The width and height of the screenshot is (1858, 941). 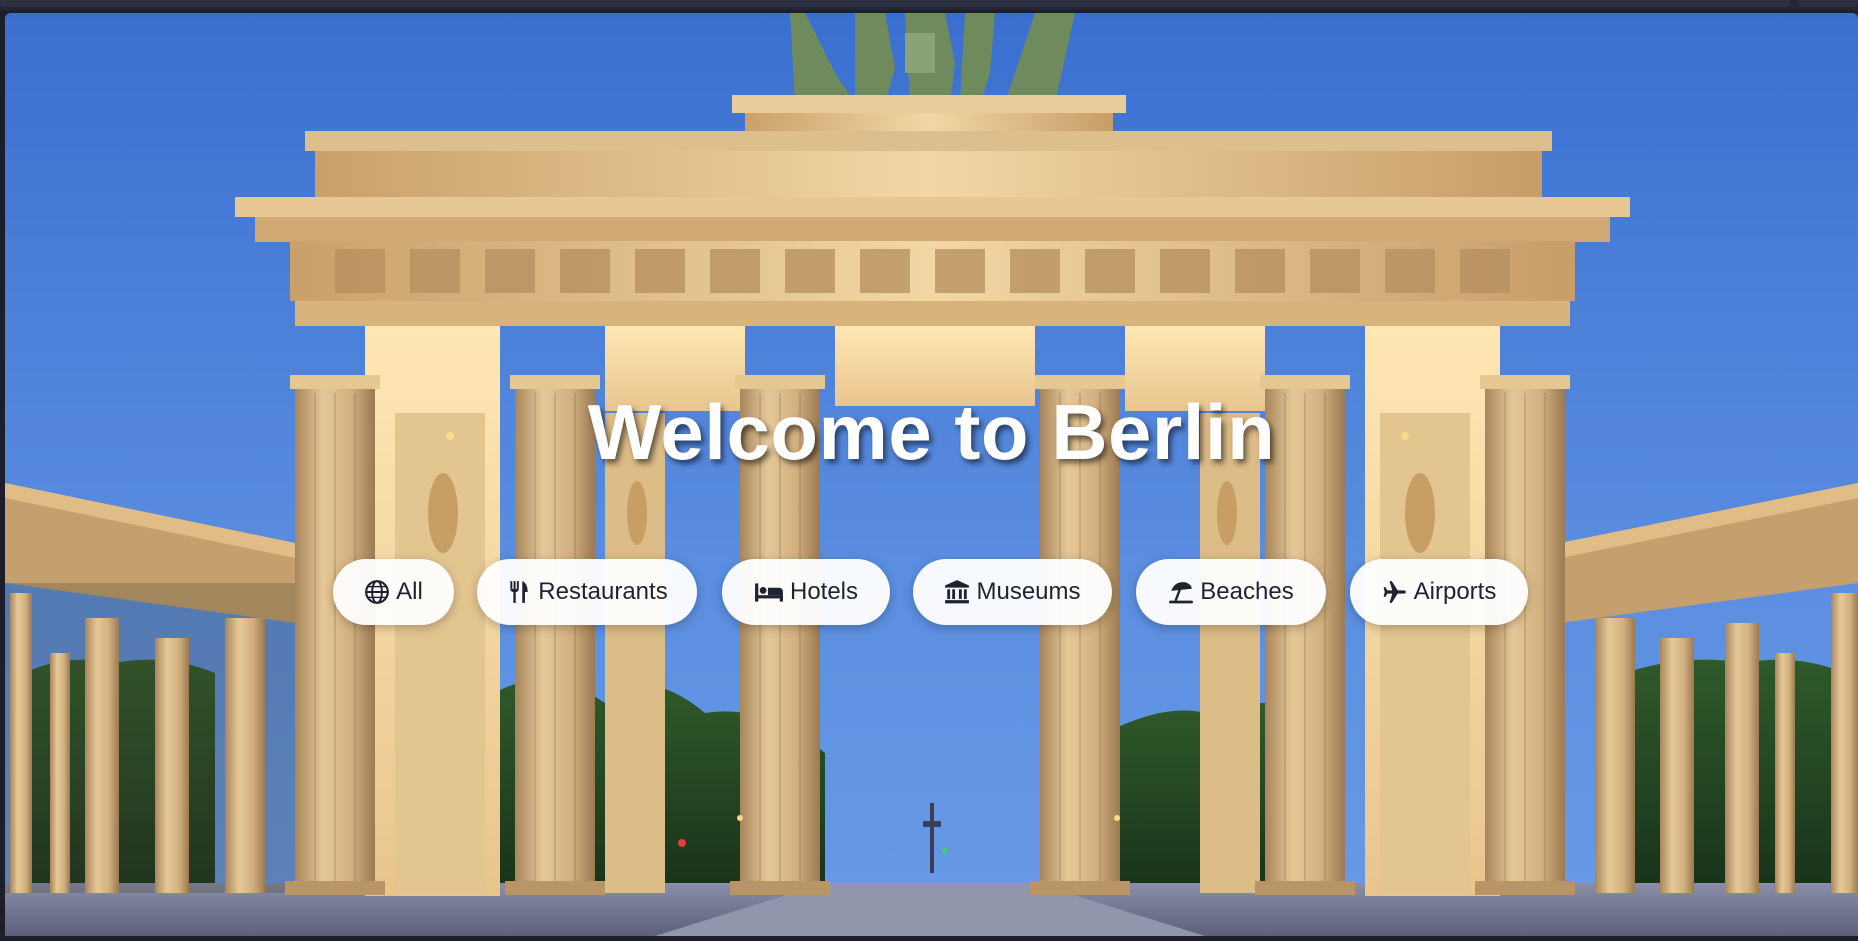 I want to click on filter-hotels-button: Hotels, so click(x=806, y=592).